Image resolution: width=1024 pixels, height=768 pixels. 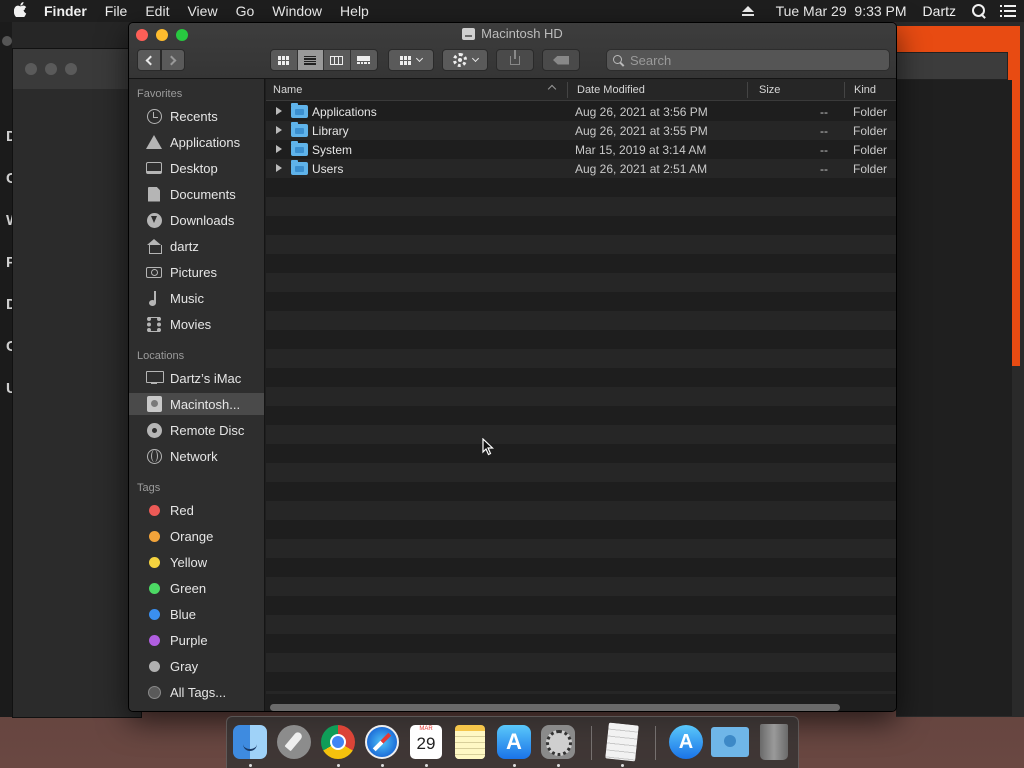 What do you see at coordinates (154, 510) in the screenshot?
I see `tag-color-dot-icon` at bounding box center [154, 510].